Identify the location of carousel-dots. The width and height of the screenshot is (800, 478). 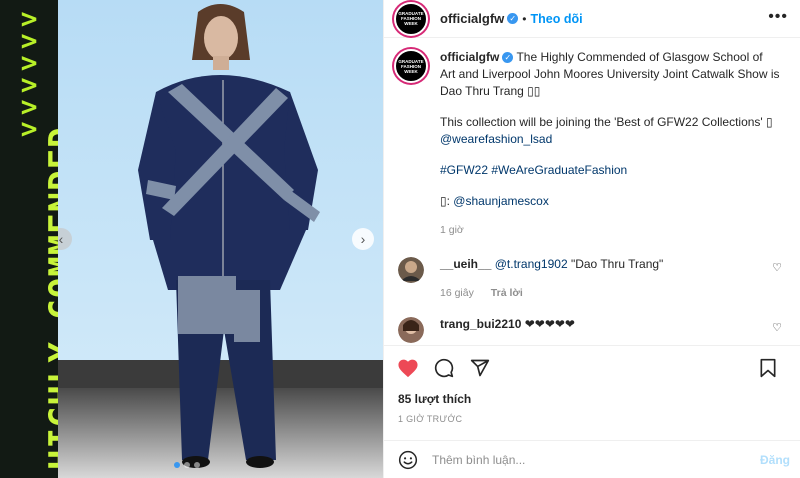
(187, 465).